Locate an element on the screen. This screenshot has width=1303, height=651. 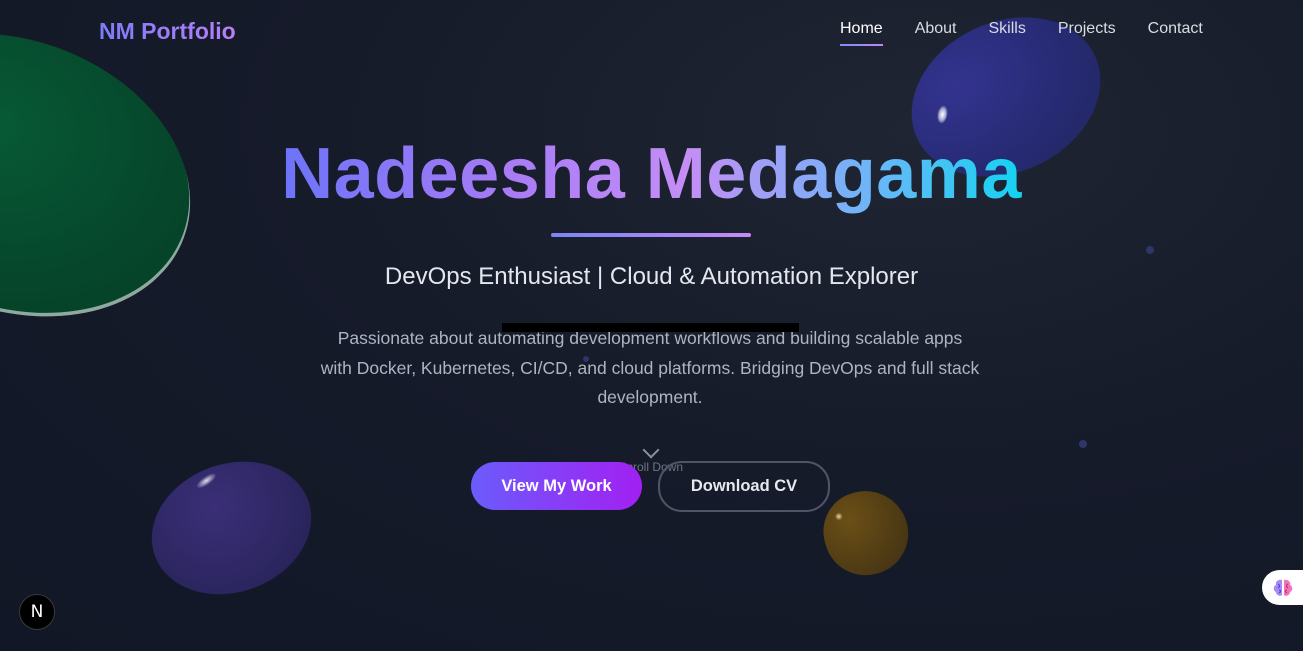
nav-item-projects: Projects is located at coordinates (1087, 32).